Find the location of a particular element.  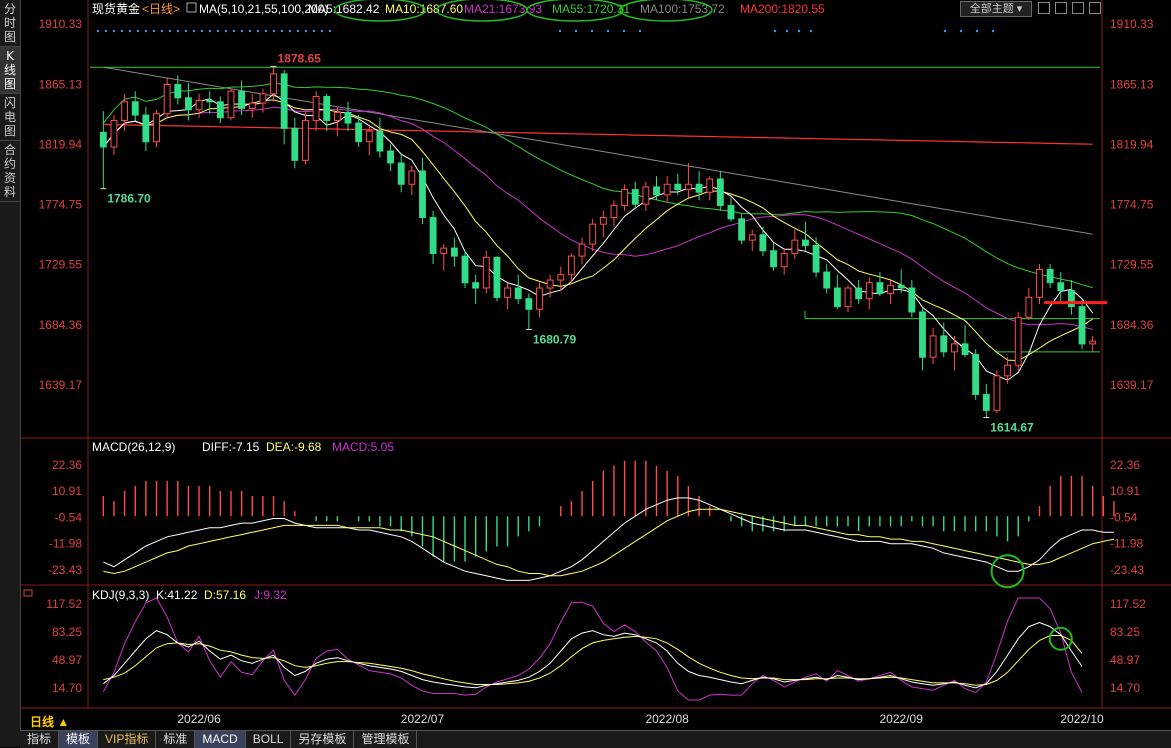

bottom-tab-2: VIP指标 is located at coordinates (127, 739).